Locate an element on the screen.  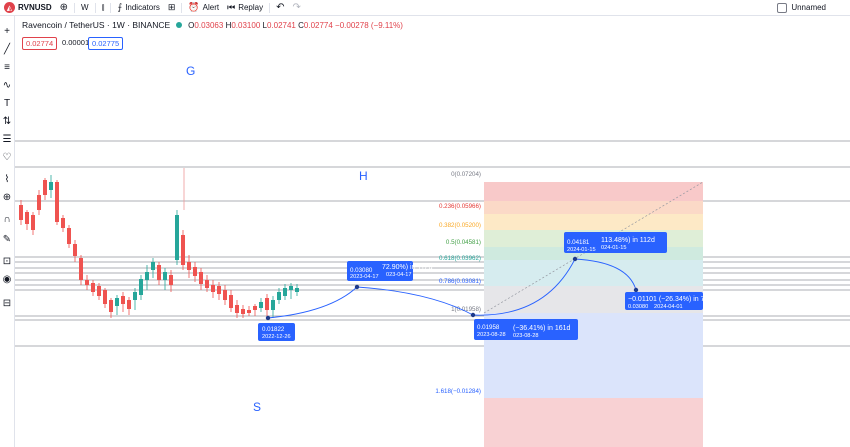
checkbox-icon is located at coordinates (782, 7).